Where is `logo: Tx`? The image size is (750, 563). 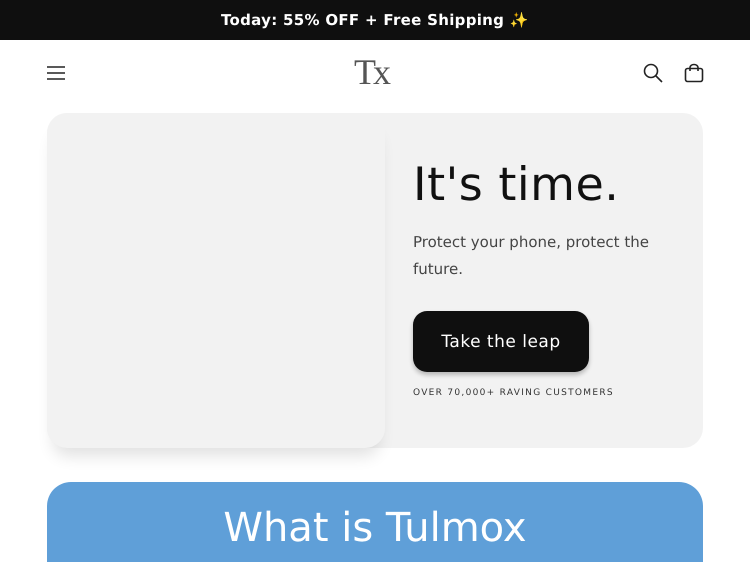 logo: Tx is located at coordinates (371, 72).